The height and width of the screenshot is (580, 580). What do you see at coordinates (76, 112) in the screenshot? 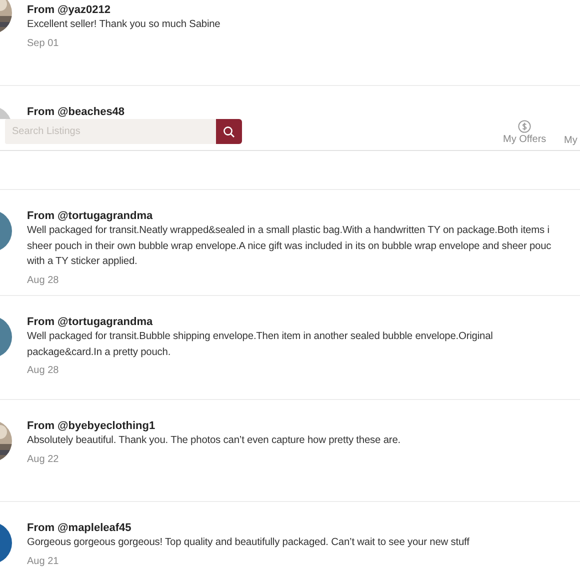
I see `sender-name: From @beaches48` at bounding box center [76, 112].